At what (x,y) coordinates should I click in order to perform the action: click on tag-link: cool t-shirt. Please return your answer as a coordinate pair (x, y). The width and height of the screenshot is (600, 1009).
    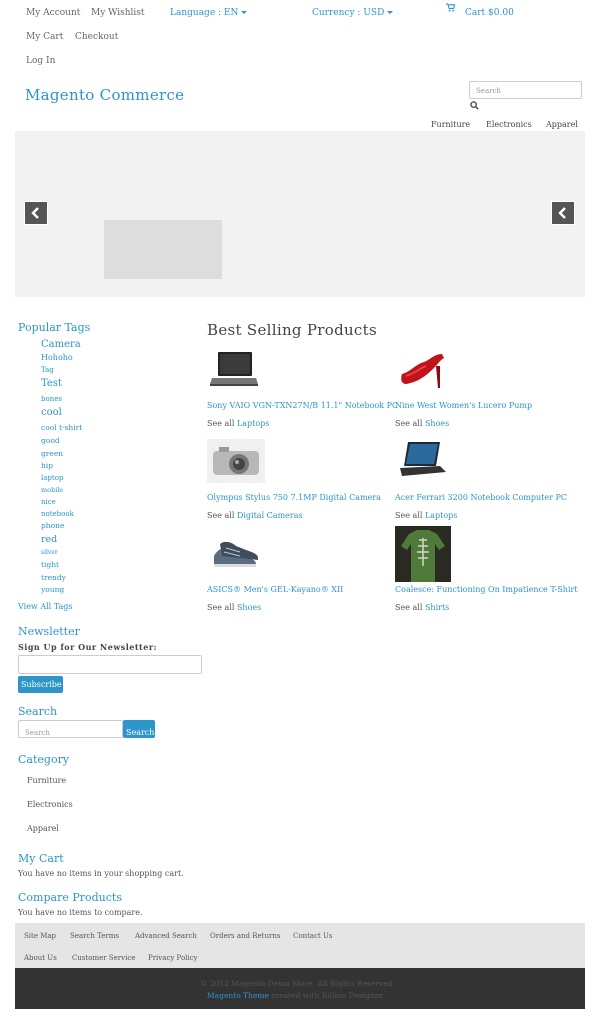
    Looking at the image, I should click on (61, 427).